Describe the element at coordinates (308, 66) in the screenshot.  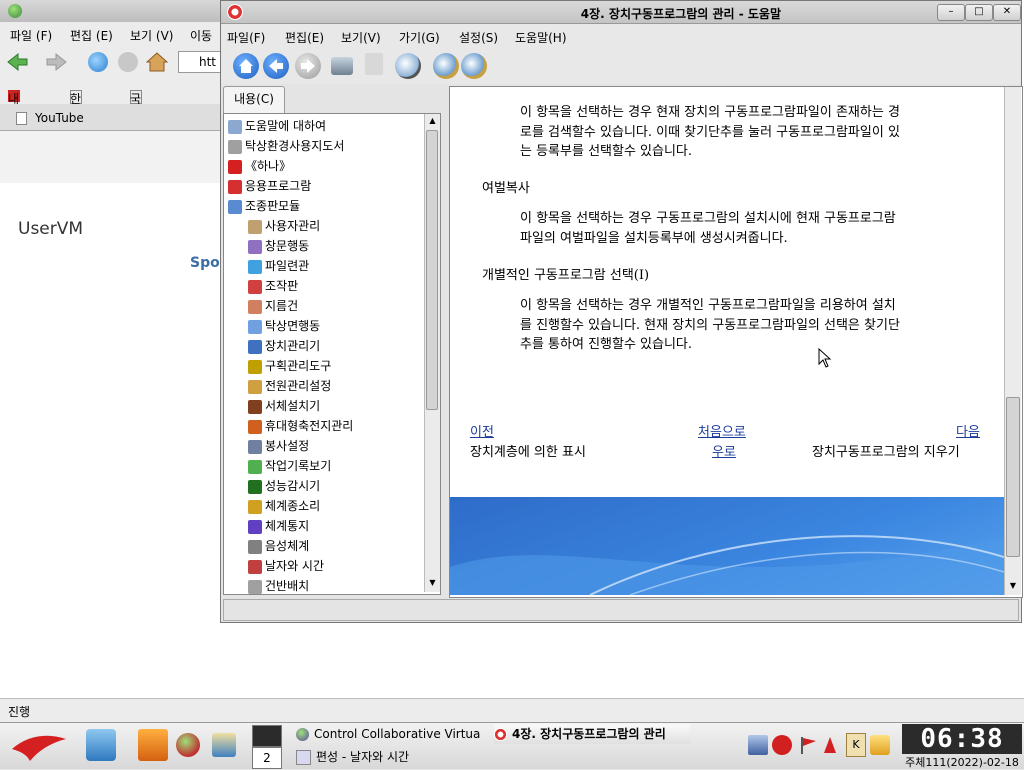
I see `forward-icon` at that location.